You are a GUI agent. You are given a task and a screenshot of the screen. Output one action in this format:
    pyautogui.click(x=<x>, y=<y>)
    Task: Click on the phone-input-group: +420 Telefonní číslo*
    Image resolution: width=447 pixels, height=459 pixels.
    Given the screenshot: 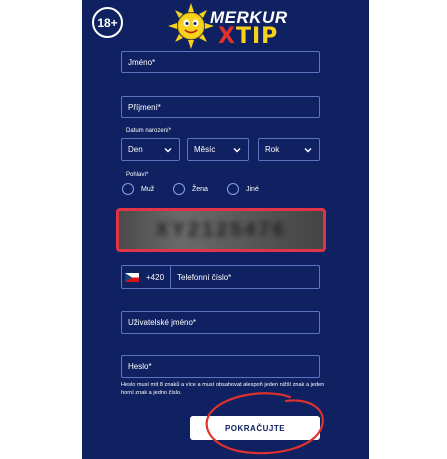 What is the action you would take?
    pyautogui.click(x=220, y=277)
    